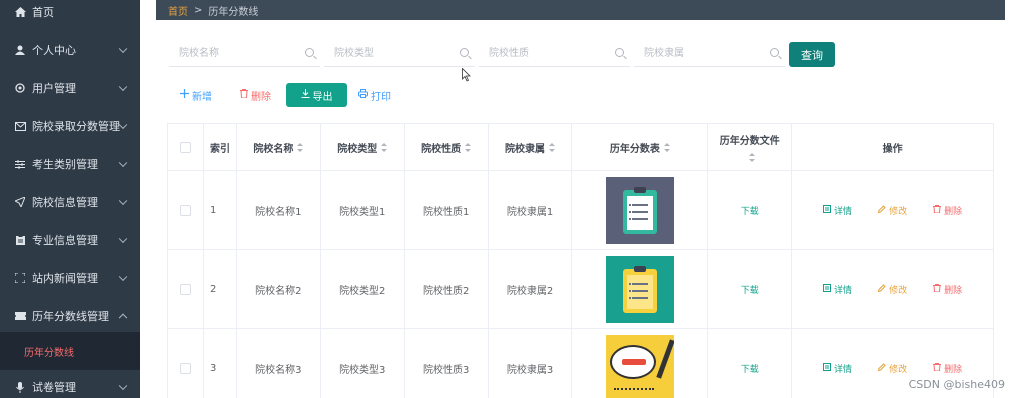  Describe the element at coordinates (54, 88) in the screenshot. I see `sidebar-item-label: 用户管理` at that location.